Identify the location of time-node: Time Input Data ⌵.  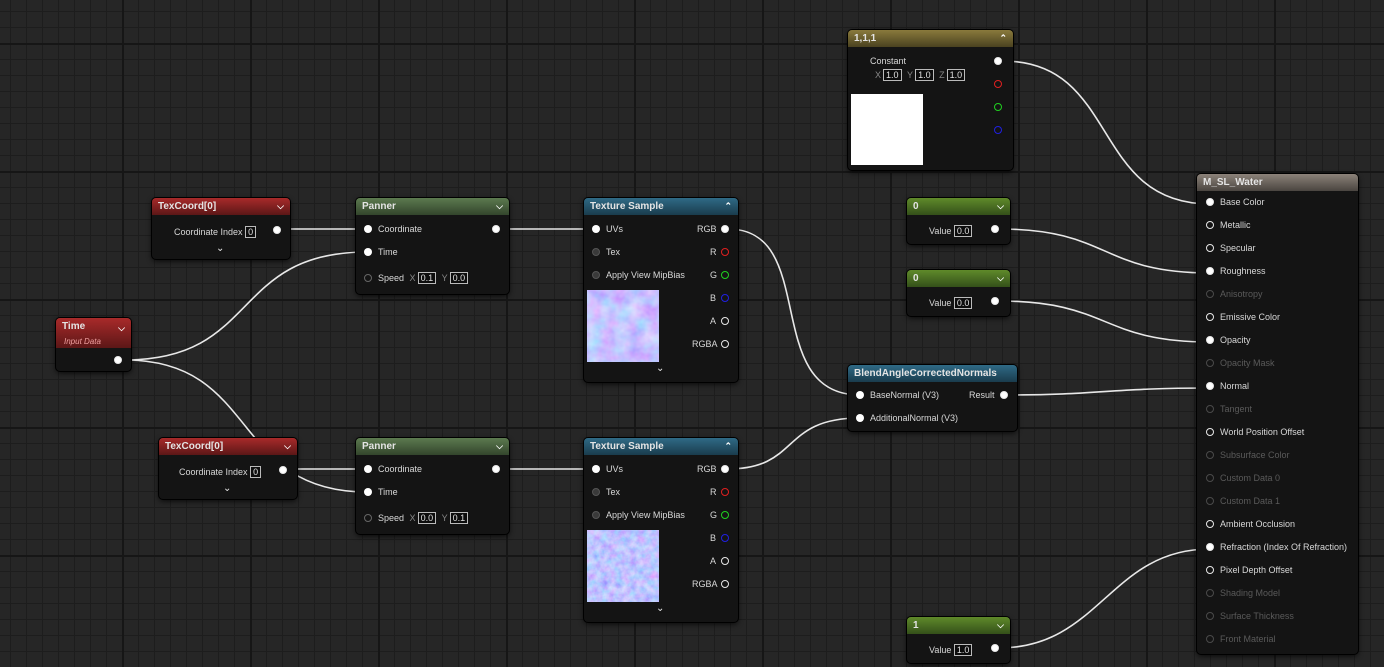
(93, 344).